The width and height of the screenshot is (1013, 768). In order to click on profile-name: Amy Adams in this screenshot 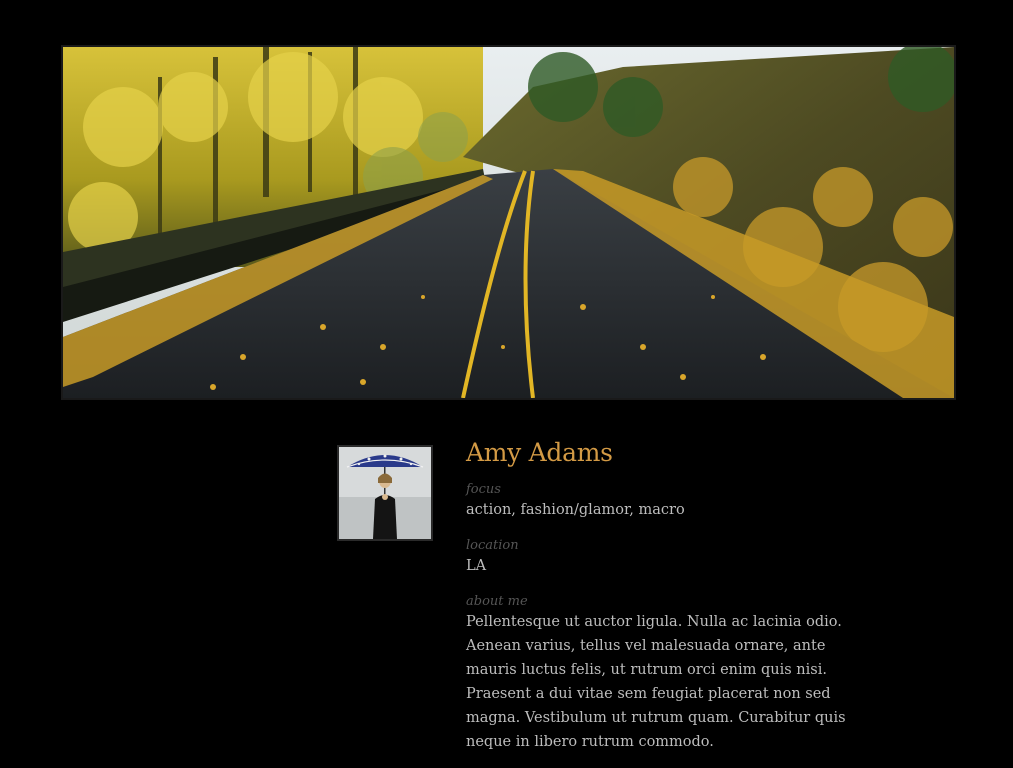, I will do `click(539, 452)`.